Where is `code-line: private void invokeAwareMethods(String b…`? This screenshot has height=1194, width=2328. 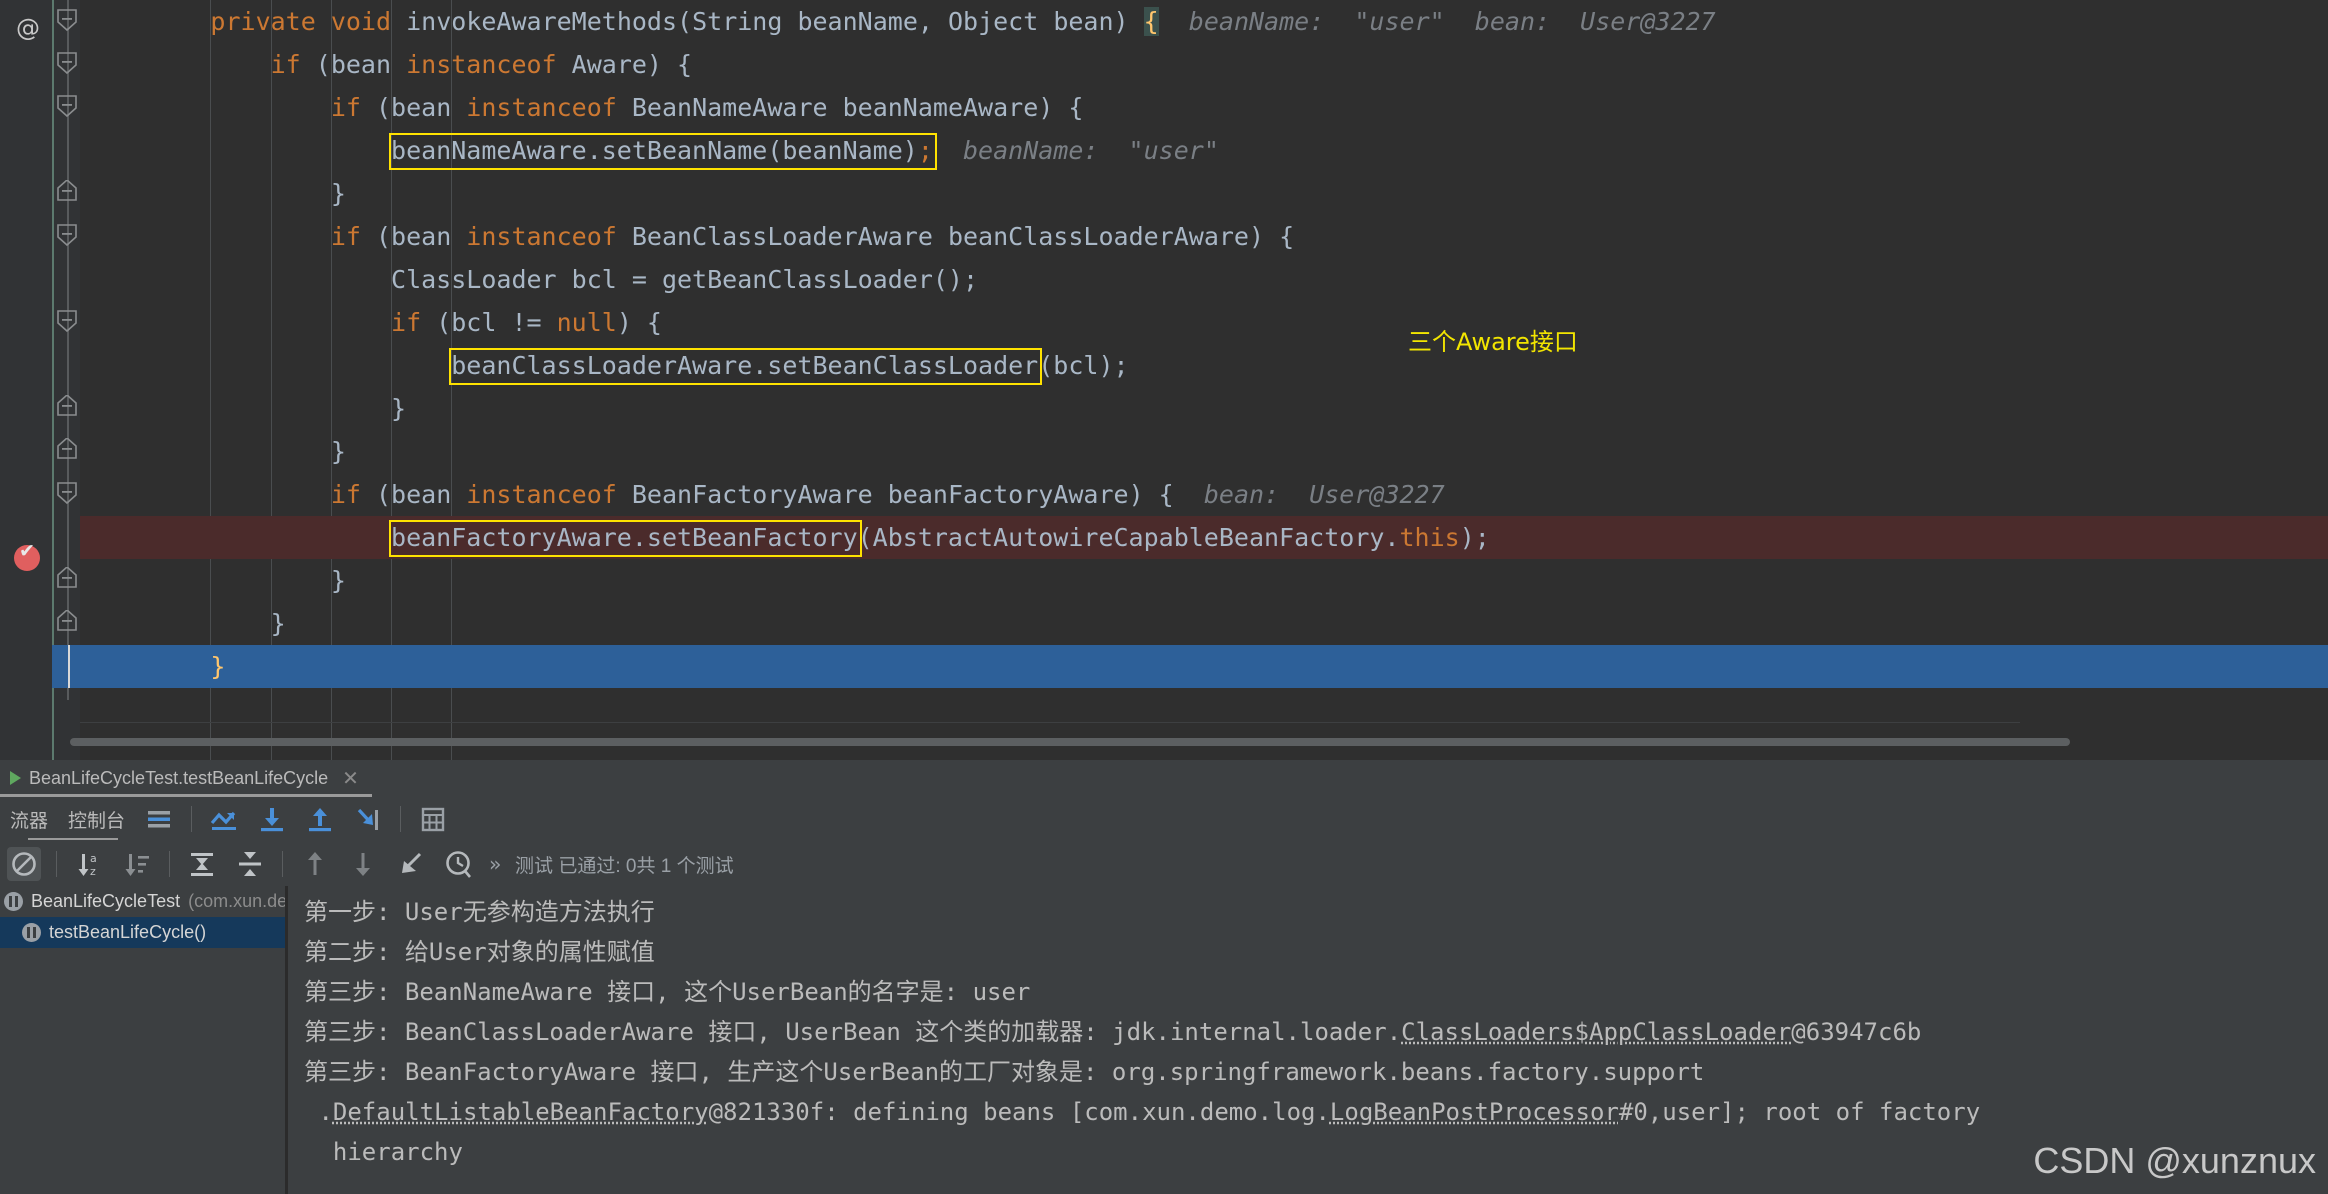
code-line: private void invokeAwareMethods(String b… is located at coordinates (1204, 21).